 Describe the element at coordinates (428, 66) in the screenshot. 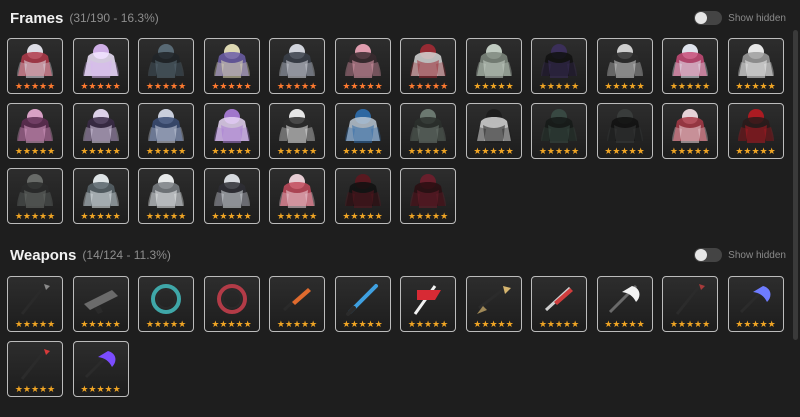

I see `frame-7-card: ★★★★★` at that location.